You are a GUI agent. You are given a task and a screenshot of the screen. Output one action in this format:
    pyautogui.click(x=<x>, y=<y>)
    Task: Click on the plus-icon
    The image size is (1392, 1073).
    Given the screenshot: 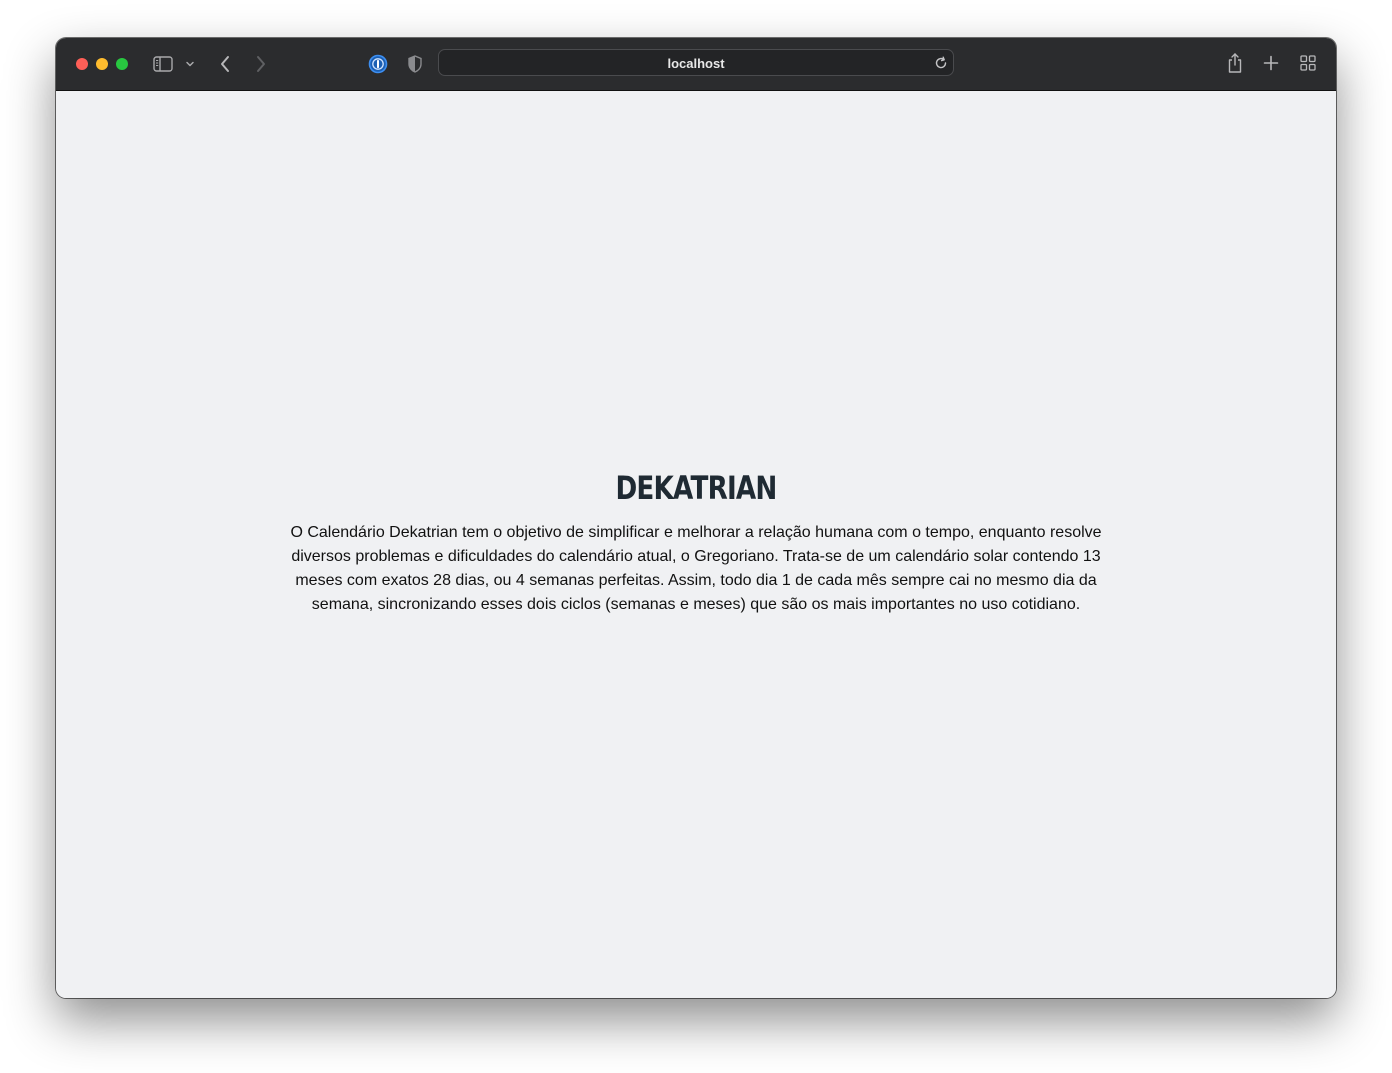 What is the action you would take?
    pyautogui.click(x=1271, y=63)
    